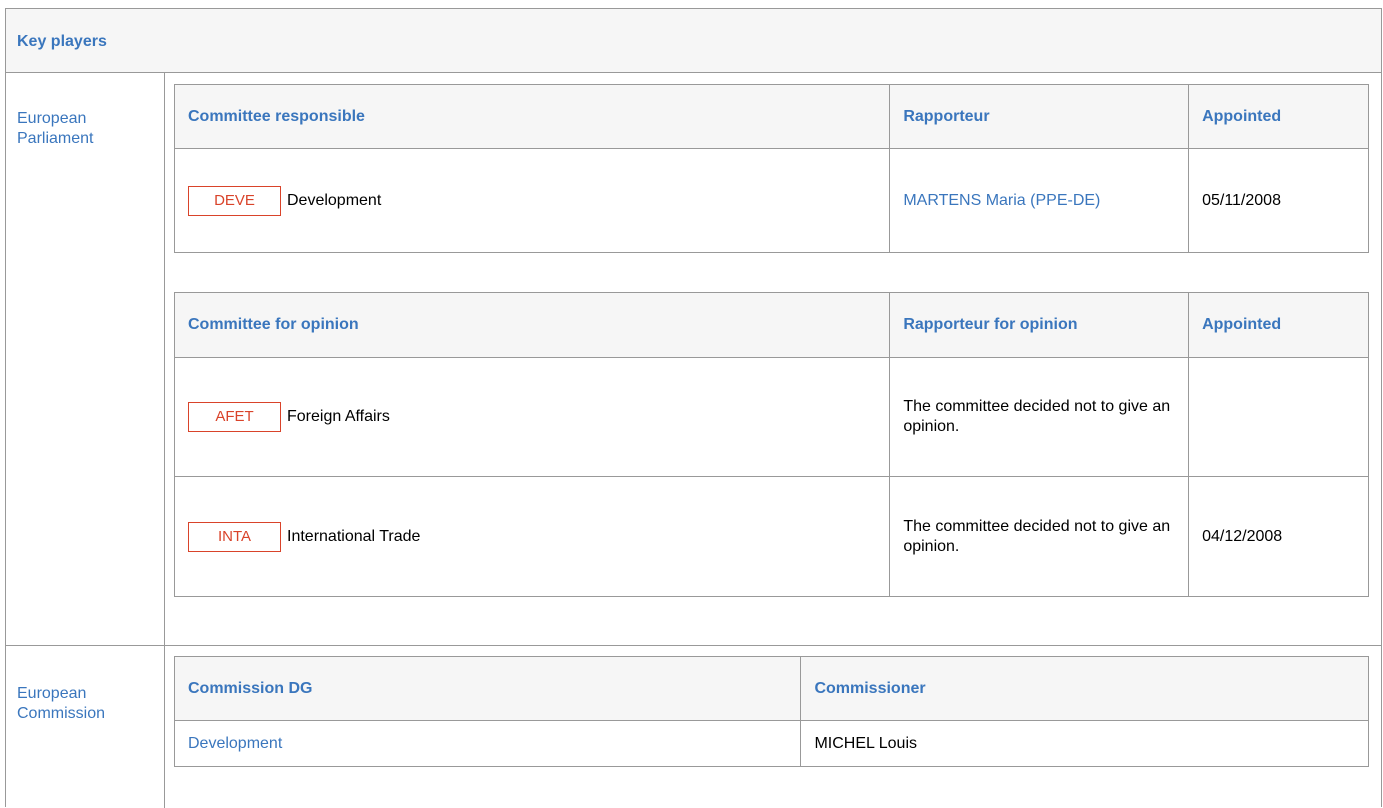  I want to click on committee-code-badge: AFET, so click(234, 417).